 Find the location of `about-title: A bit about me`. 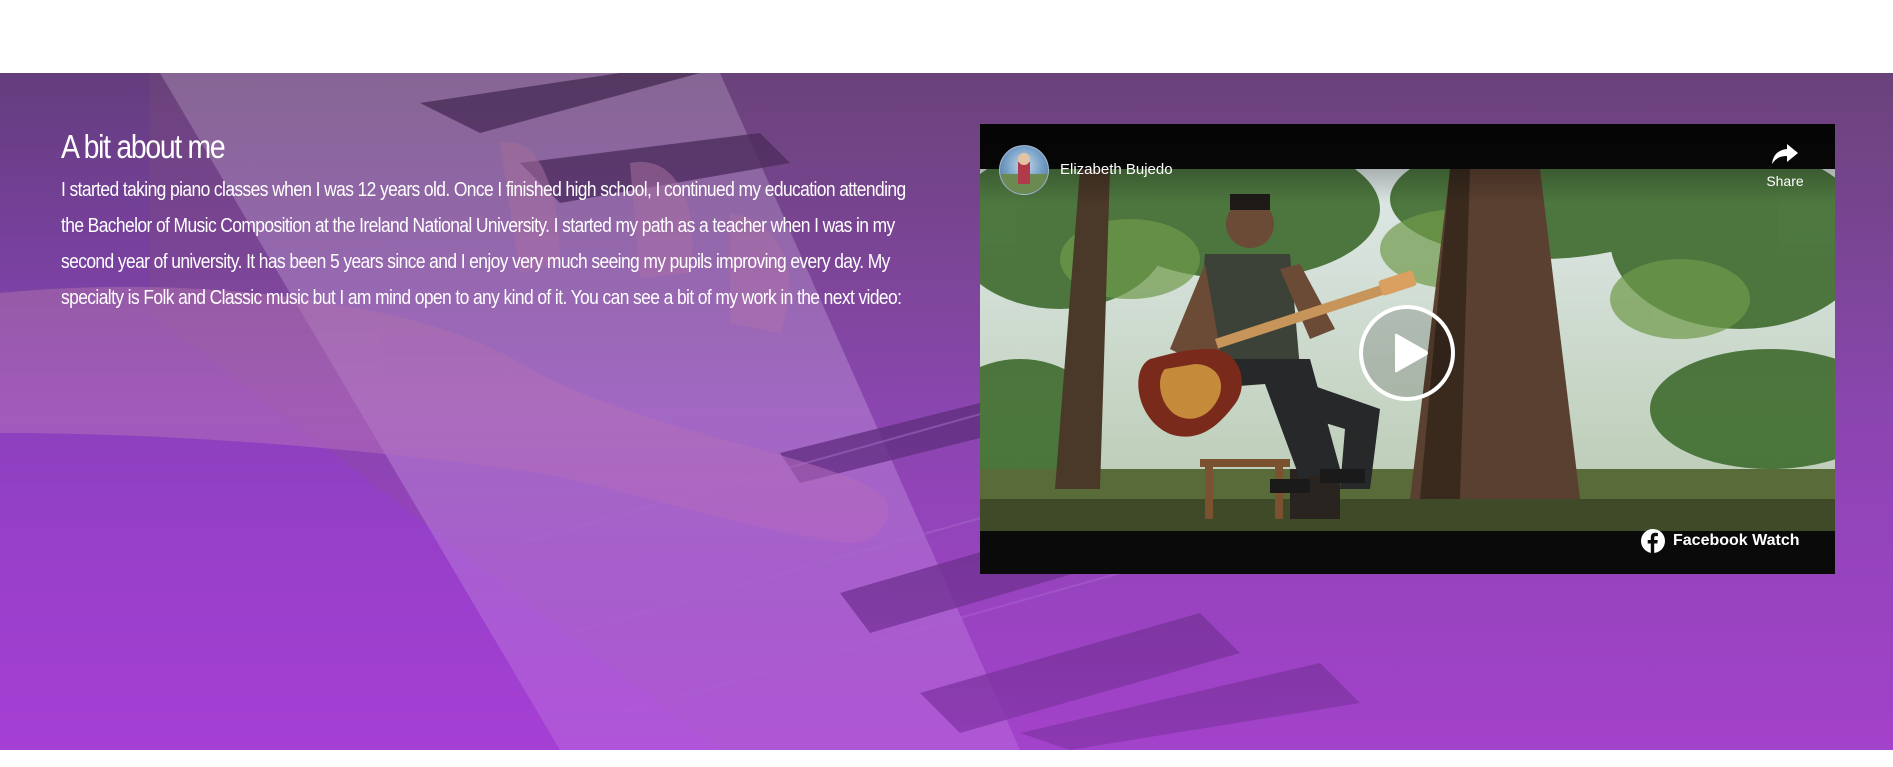

about-title: A bit about me is located at coordinates (143, 146).